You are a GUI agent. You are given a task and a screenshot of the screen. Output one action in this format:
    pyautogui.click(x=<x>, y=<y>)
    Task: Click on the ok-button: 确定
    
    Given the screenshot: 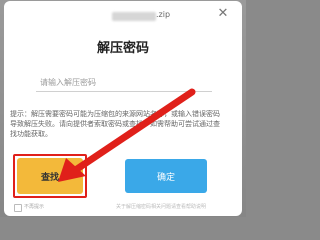 What is the action you would take?
    pyautogui.click(x=166, y=176)
    